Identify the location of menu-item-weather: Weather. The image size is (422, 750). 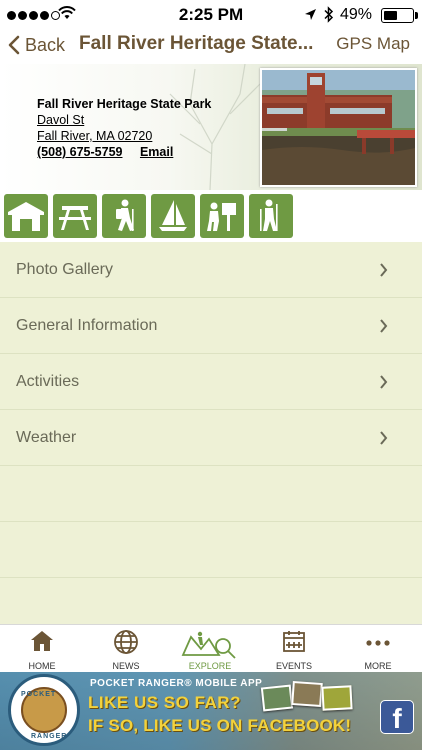
(211, 438).